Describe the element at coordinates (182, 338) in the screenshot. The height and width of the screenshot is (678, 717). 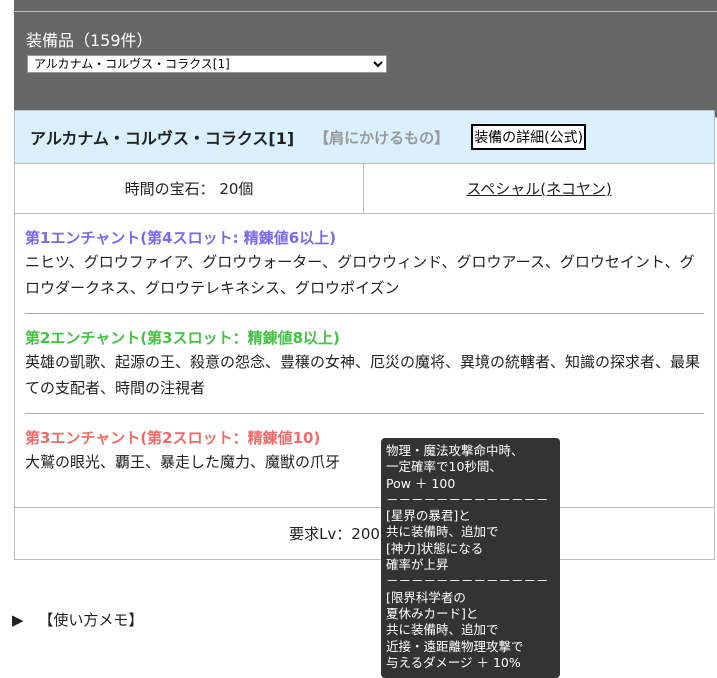
I see `enchant-title: 第2エンチャント(第3スロット：精錬値8以上)` at that location.